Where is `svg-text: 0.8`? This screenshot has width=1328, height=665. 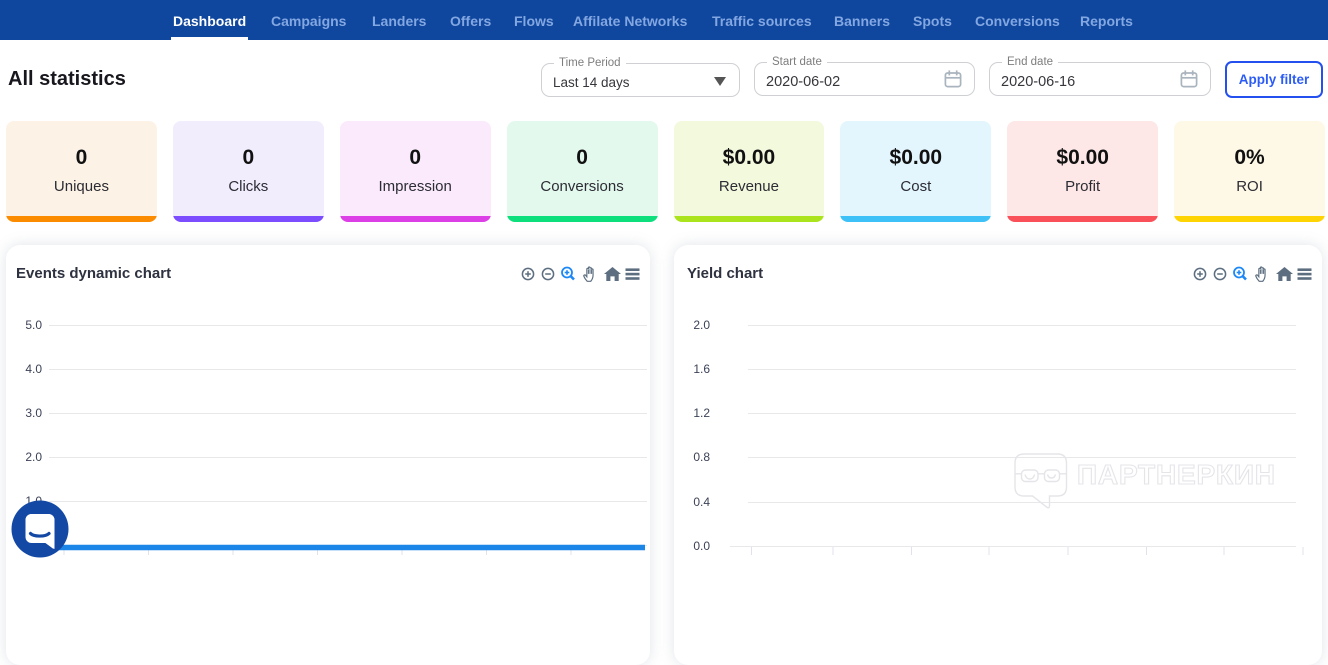 svg-text: 0.8 is located at coordinates (701, 457).